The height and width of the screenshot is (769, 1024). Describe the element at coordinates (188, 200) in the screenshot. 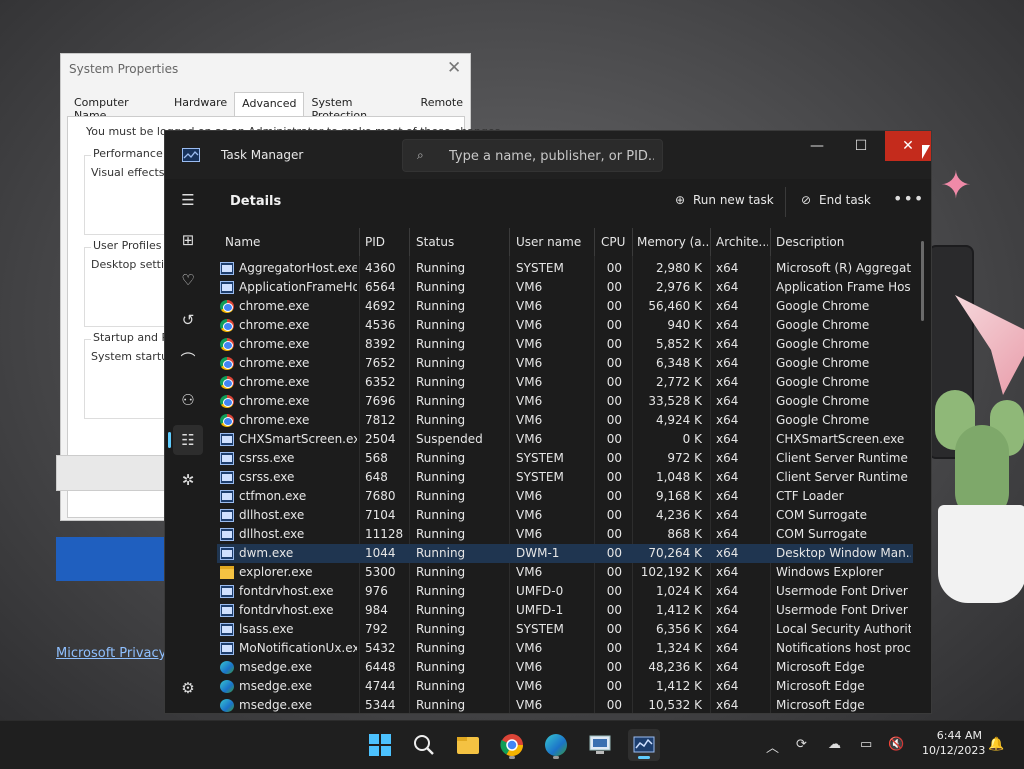

I see `hamburger-menu-icon: ☰` at that location.